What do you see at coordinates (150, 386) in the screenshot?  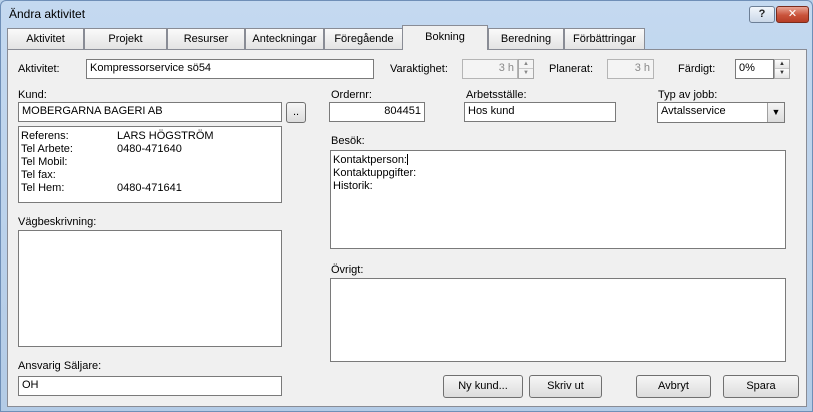 I see `saljare-input: OH` at bounding box center [150, 386].